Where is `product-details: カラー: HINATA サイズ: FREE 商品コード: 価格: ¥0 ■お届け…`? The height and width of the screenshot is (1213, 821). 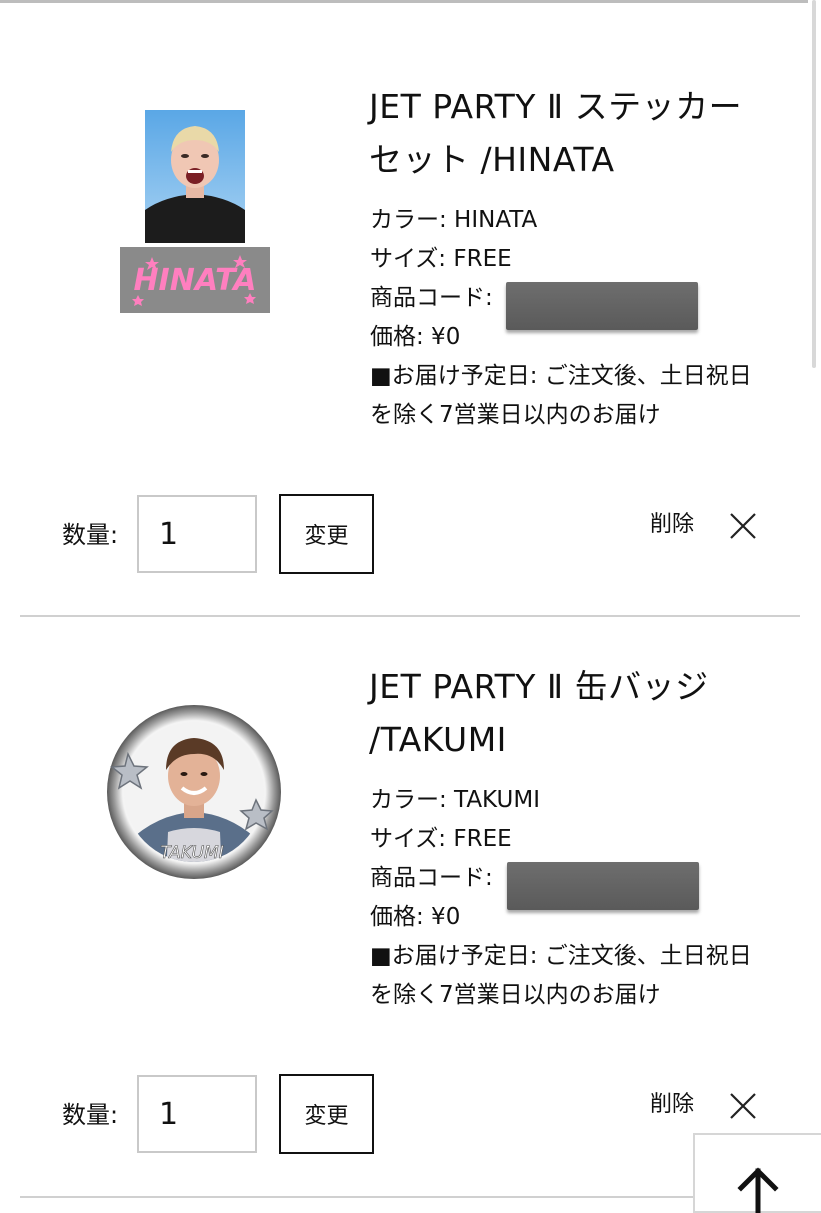 product-details: カラー: HINATA サイズ: FREE 商品コード: 価格: ¥0 ■お届け… is located at coordinates (575, 318).